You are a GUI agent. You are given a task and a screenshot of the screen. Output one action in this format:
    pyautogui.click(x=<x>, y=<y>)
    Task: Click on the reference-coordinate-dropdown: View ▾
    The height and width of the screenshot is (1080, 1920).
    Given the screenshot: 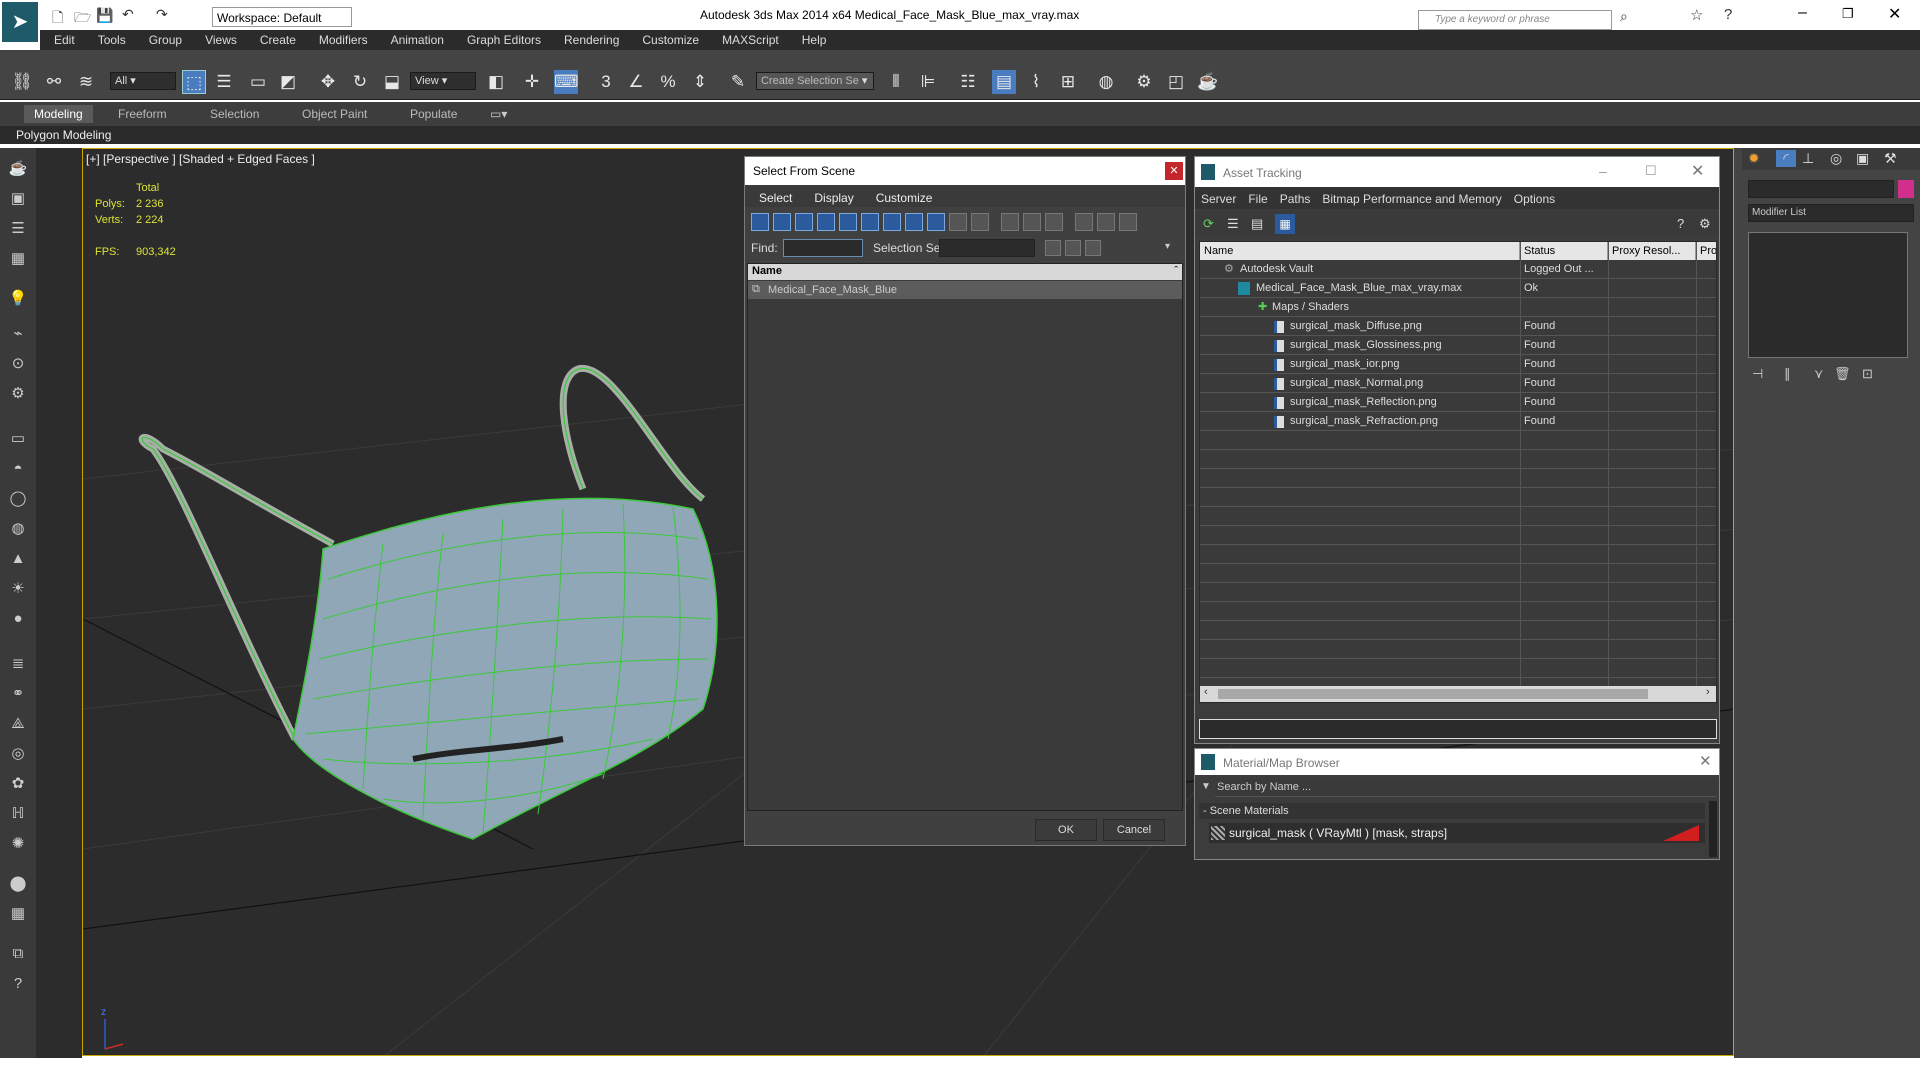 What is the action you would take?
    pyautogui.click(x=443, y=81)
    